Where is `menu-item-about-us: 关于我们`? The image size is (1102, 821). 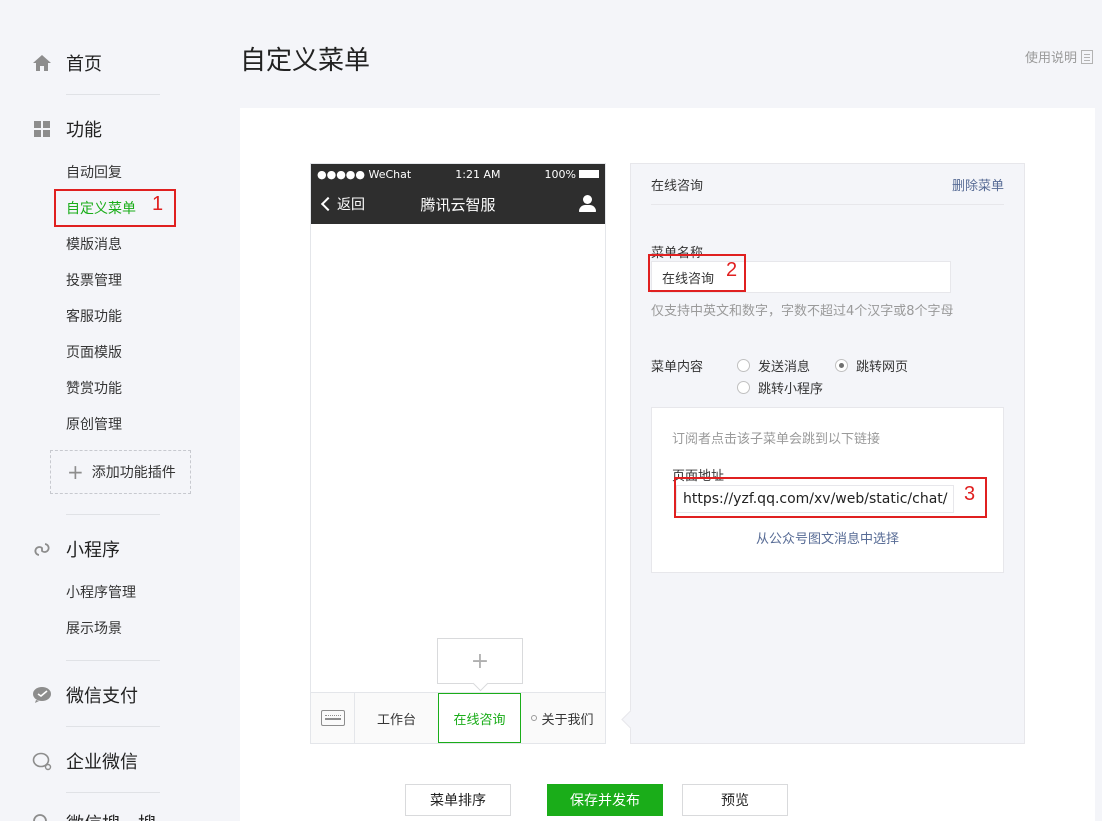
menu-item-about-us: 关于我们 is located at coordinates (562, 718).